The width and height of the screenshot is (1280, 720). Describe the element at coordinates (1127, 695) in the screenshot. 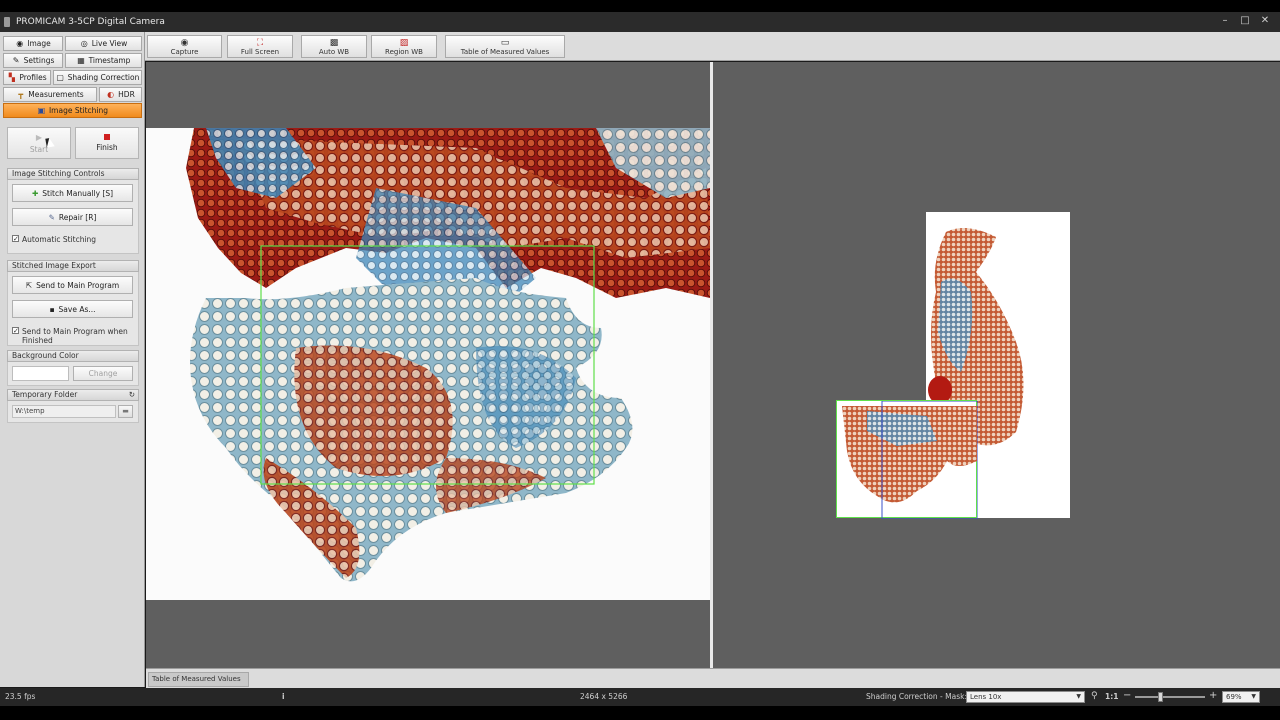

I see `zoom-out-icon: −` at that location.